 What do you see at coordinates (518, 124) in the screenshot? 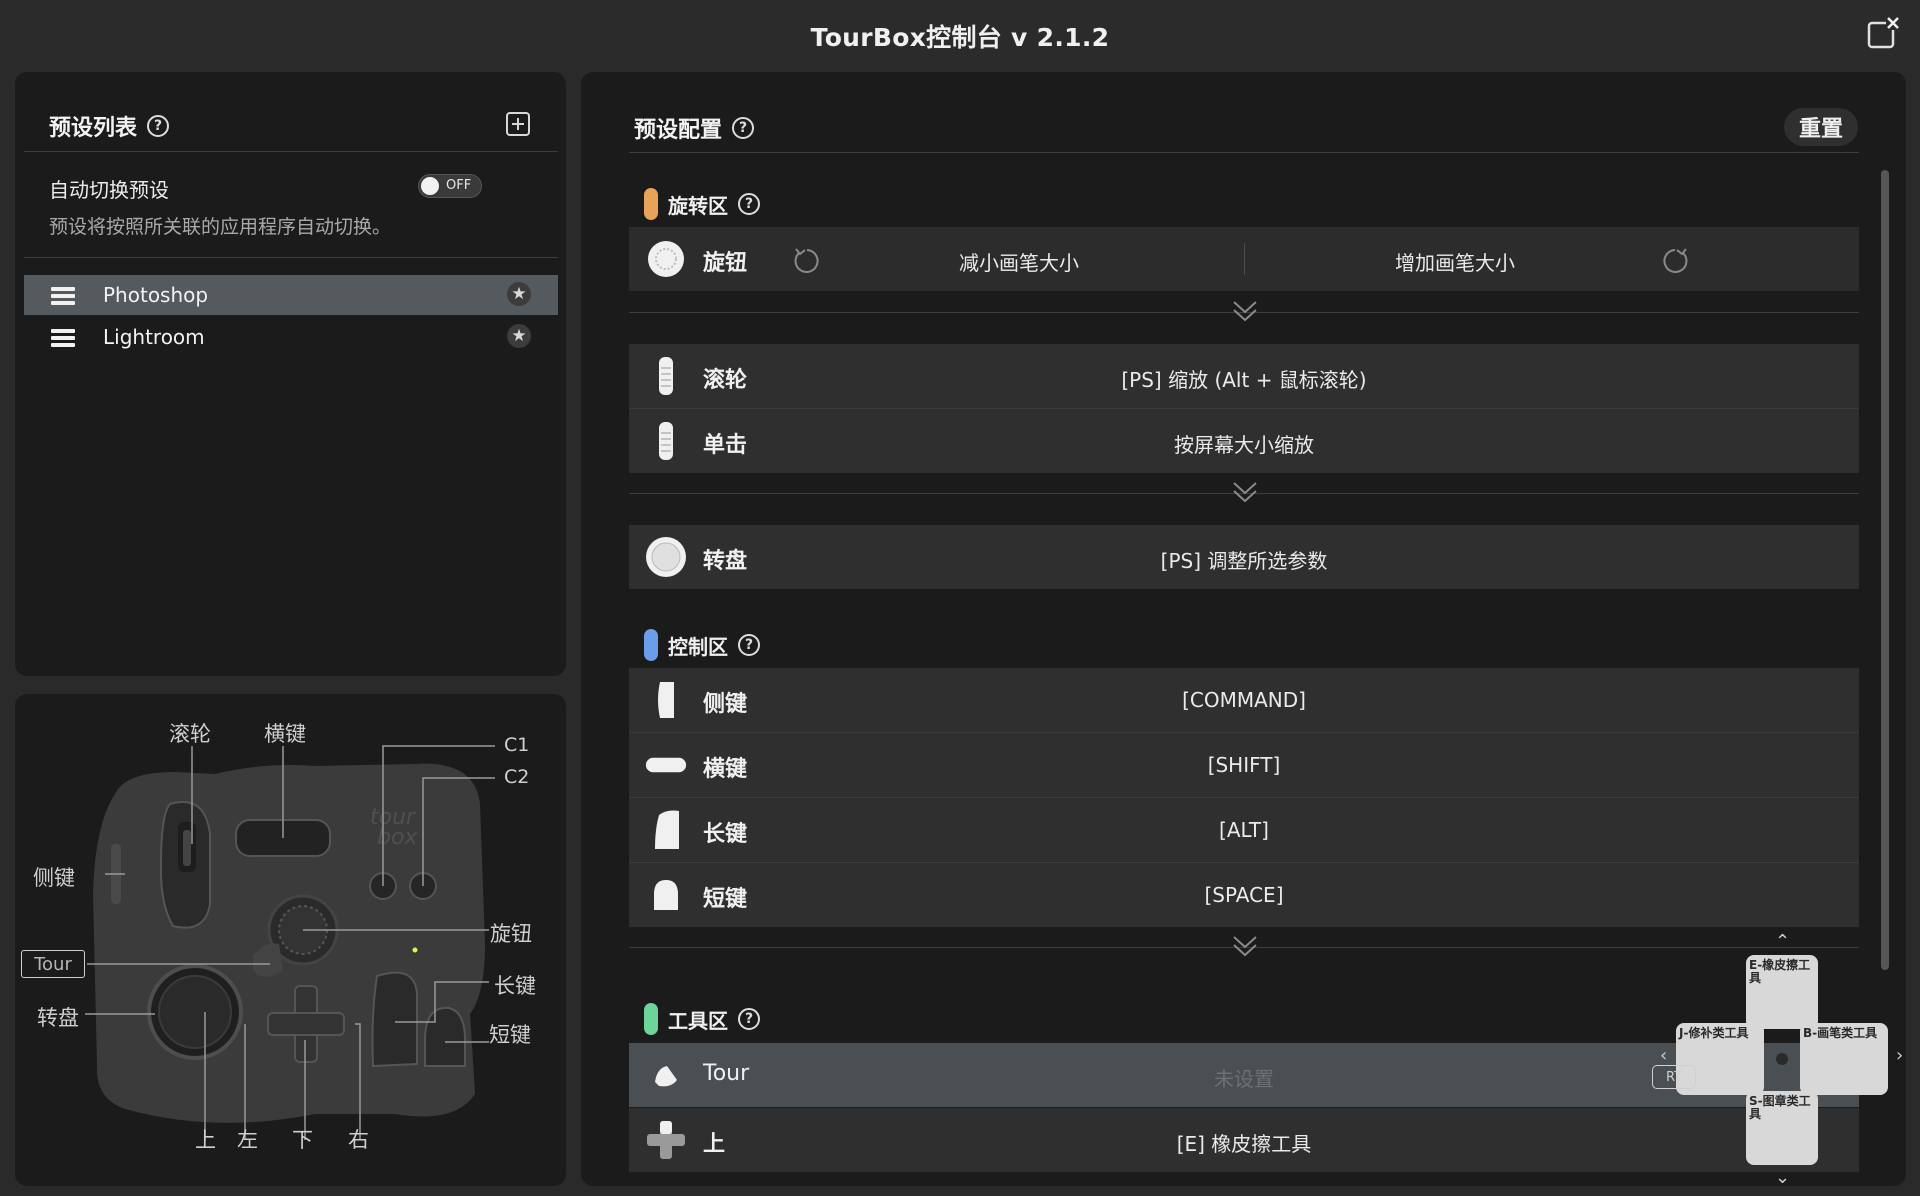
I see `add-preset-button` at bounding box center [518, 124].